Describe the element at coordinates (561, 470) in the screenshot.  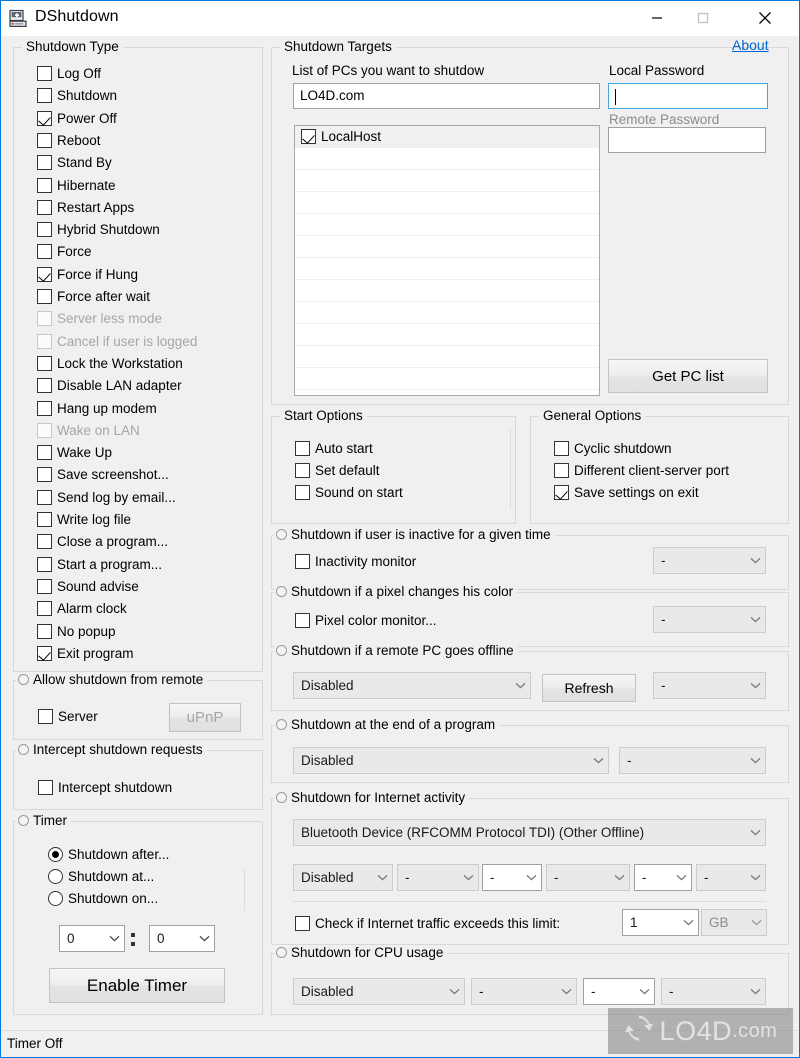
I see `different-port-checkbox-box` at that location.